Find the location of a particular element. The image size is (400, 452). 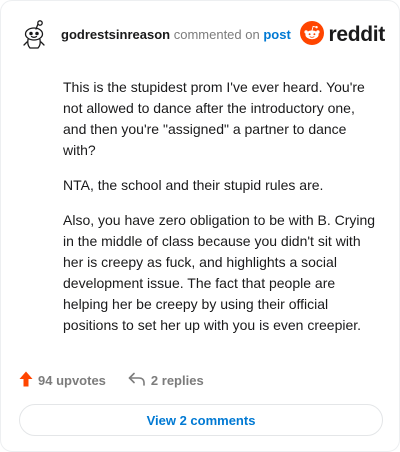

comment-meta: godrestsinreason commented on post is located at coordinates (176, 34).